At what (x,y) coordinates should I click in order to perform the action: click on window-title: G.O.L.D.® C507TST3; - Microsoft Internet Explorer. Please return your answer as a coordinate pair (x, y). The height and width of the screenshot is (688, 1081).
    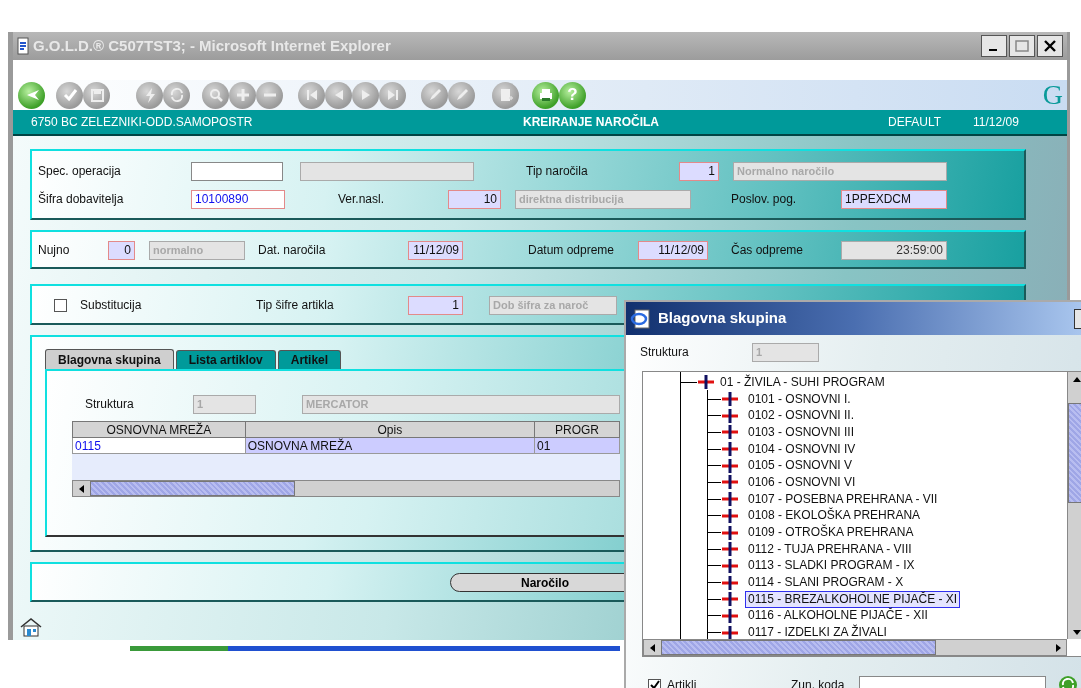
    Looking at the image, I should click on (212, 45).